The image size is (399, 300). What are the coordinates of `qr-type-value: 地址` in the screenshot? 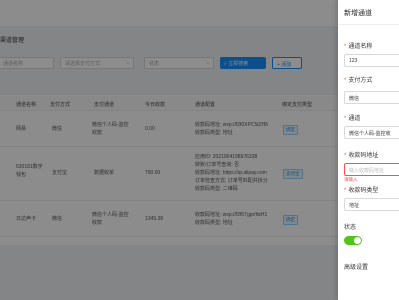 It's located at (354, 206).